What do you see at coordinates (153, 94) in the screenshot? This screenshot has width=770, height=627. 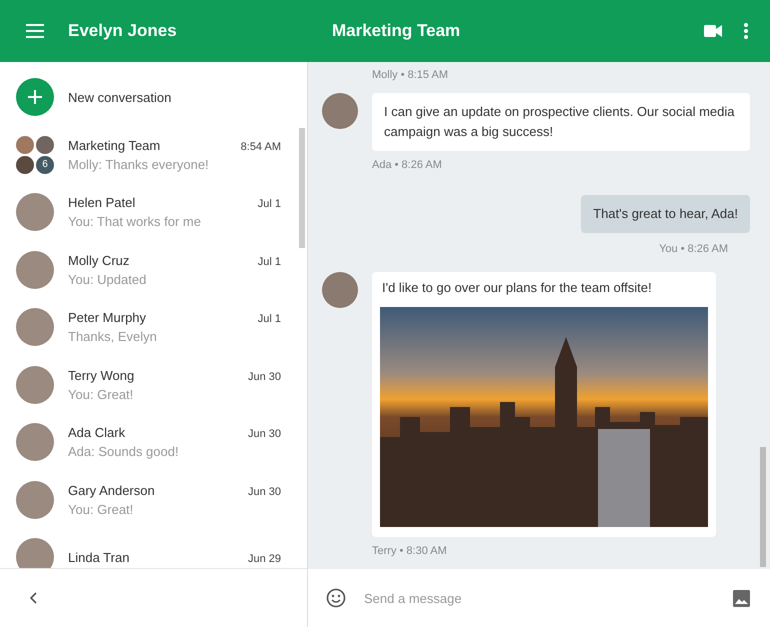 I see `new-conversation-button: New conversation` at bounding box center [153, 94].